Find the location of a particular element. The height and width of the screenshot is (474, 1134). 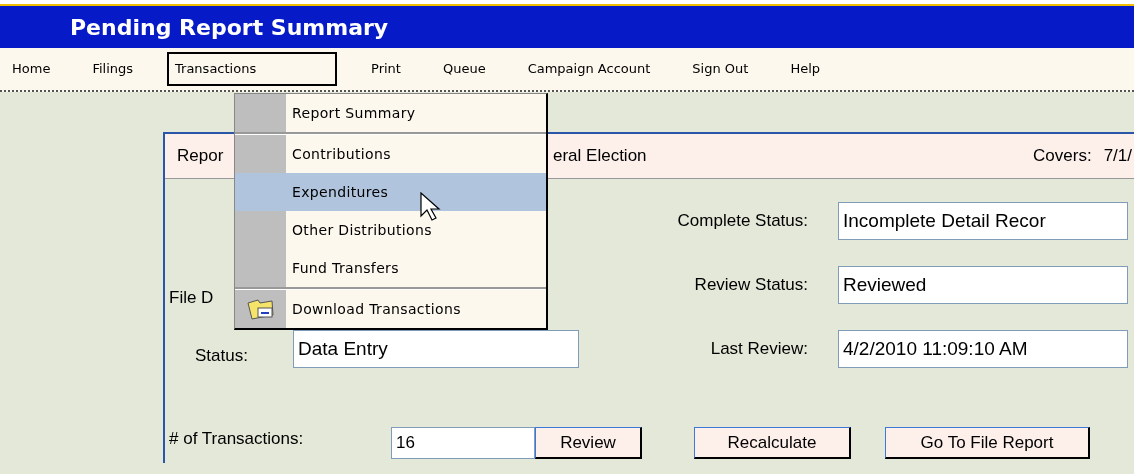

dropdown-item: Contributions is located at coordinates (390, 154).